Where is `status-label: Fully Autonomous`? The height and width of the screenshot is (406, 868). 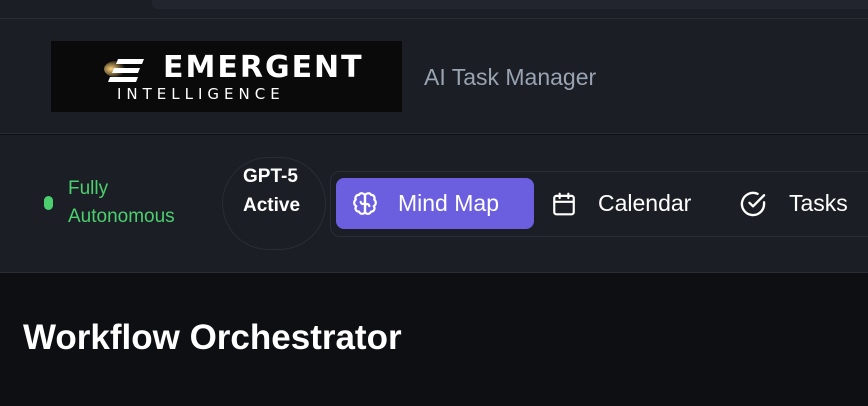
status-label: Fully Autonomous is located at coordinates (121, 202).